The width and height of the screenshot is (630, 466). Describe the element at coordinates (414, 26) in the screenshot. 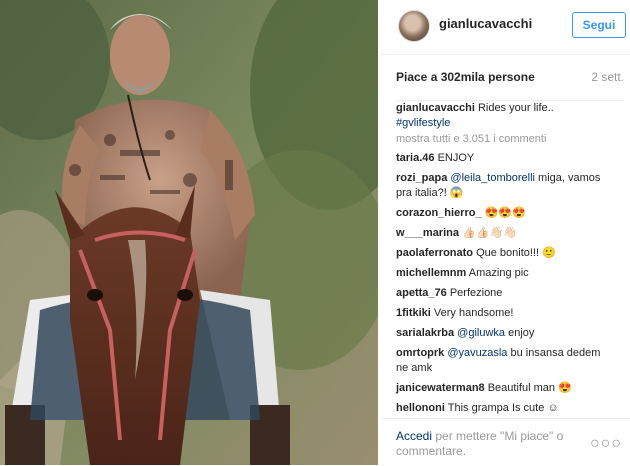

I see `avatar` at that location.